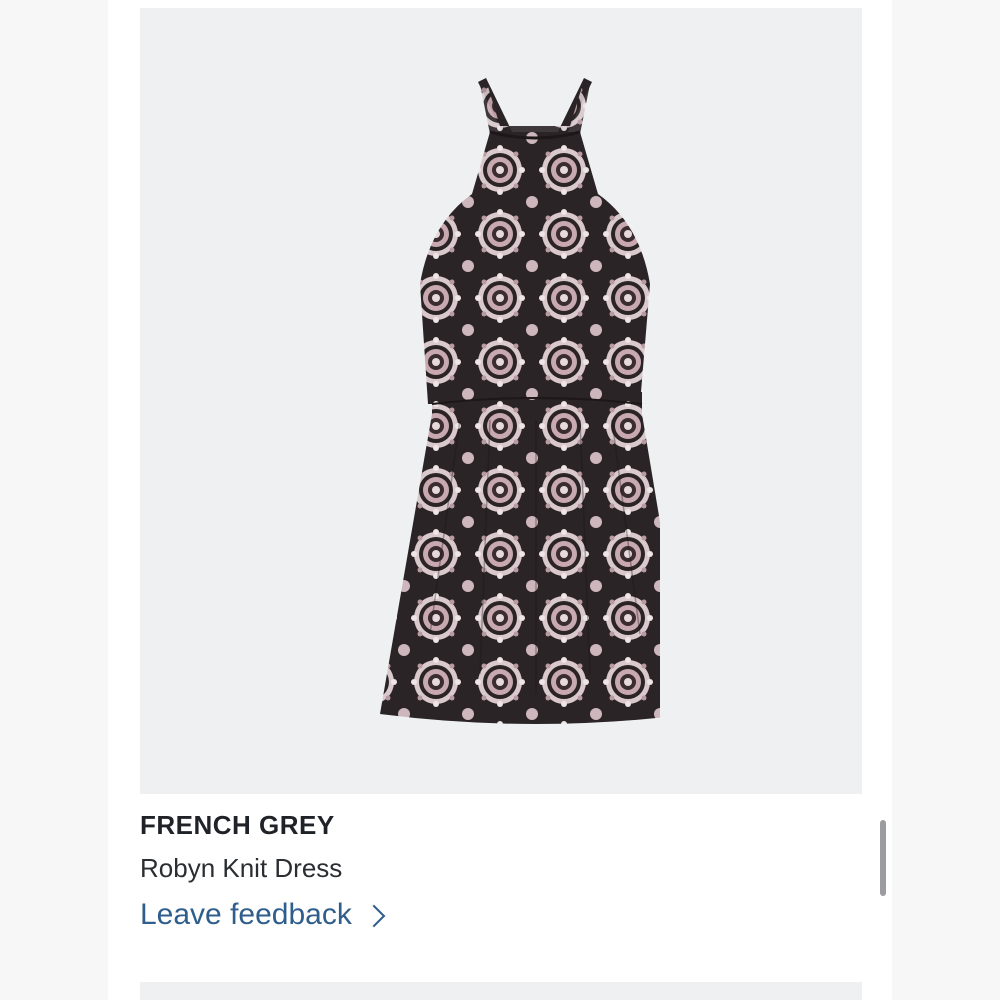 The height and width of the screenshot is (1000, 1000). I want to click on product-name: Robyn Knit Dress, so click(241, 868).